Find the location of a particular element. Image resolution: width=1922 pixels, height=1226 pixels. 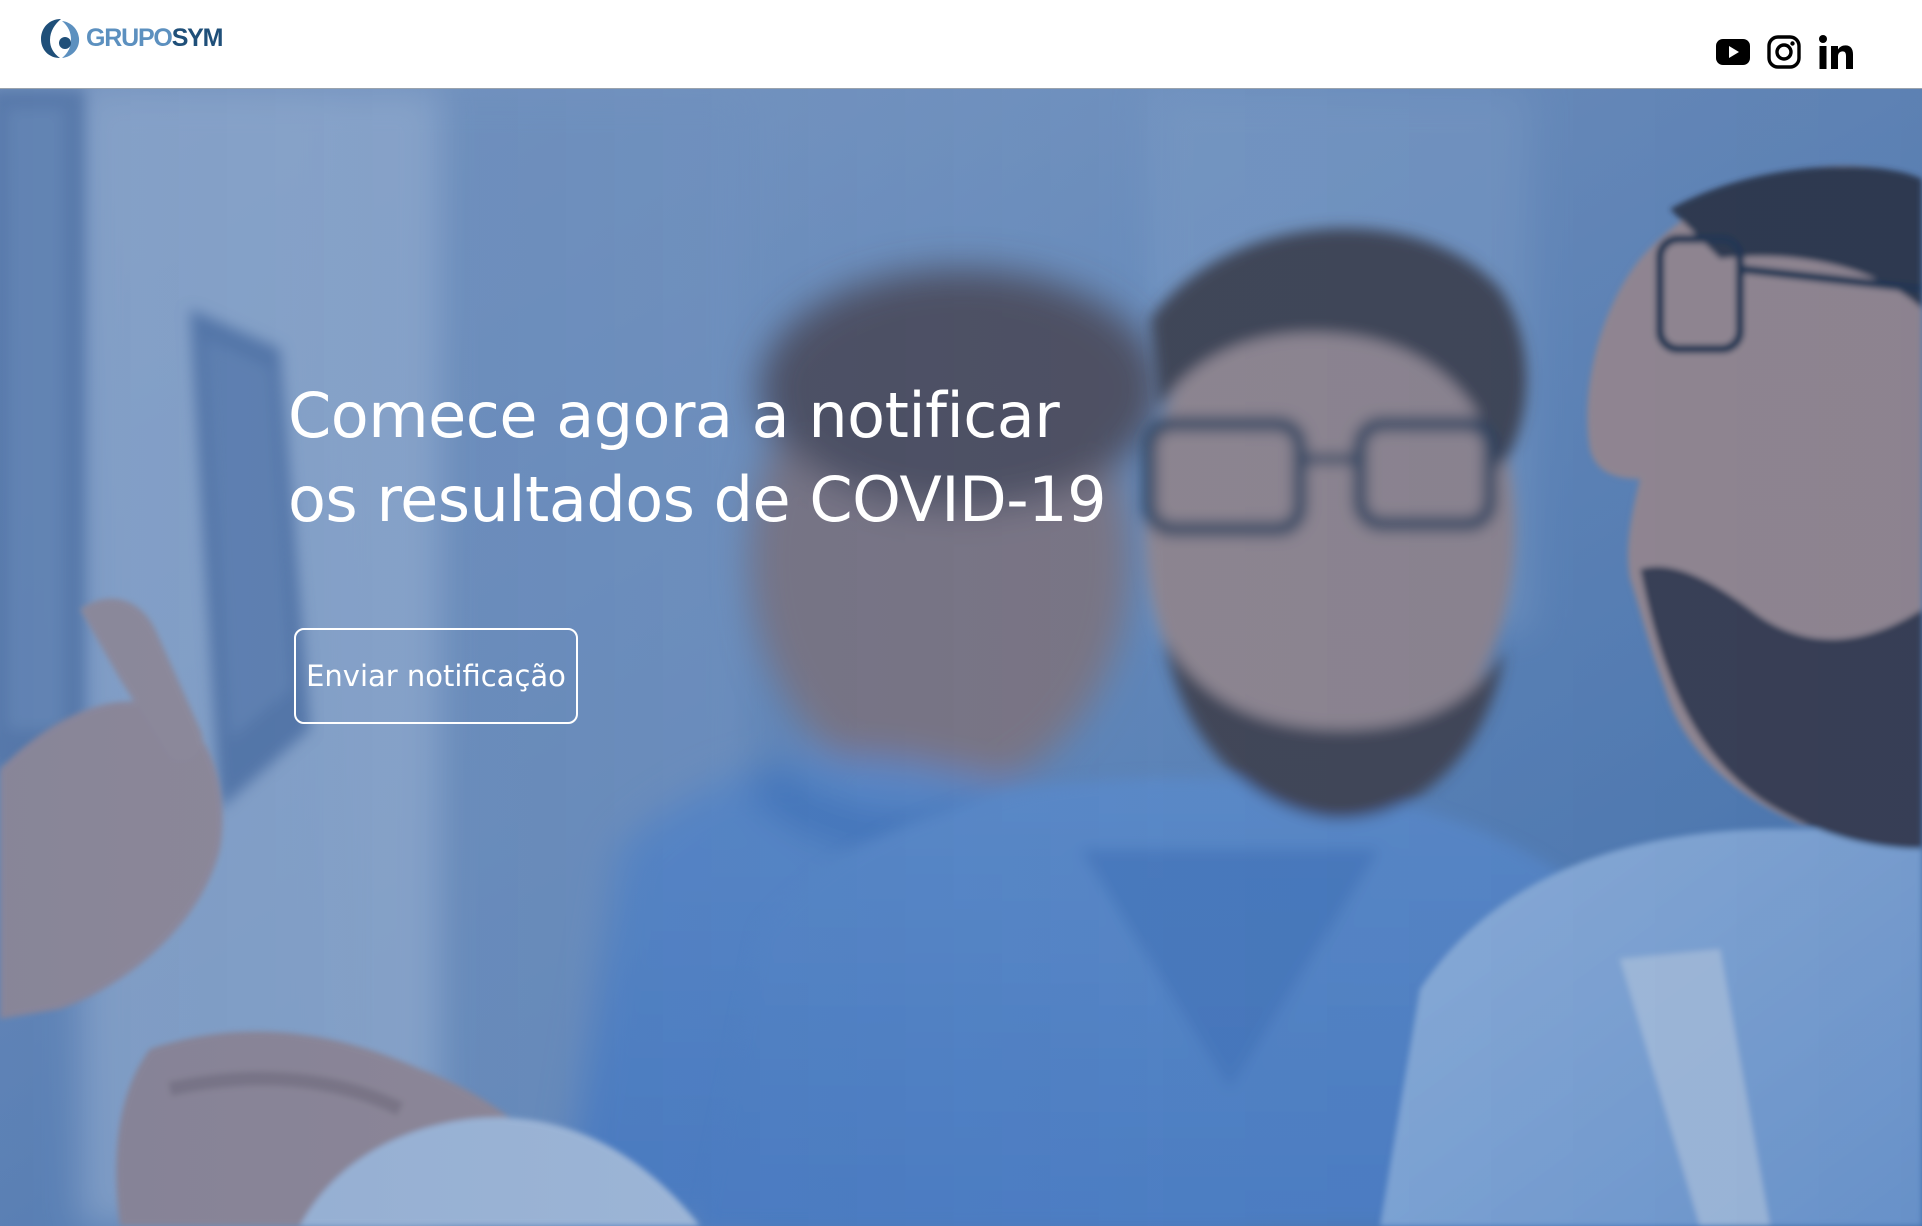

hero-headline-line-2: os resultados de COVID-19 is located at coordinates (697, 499).